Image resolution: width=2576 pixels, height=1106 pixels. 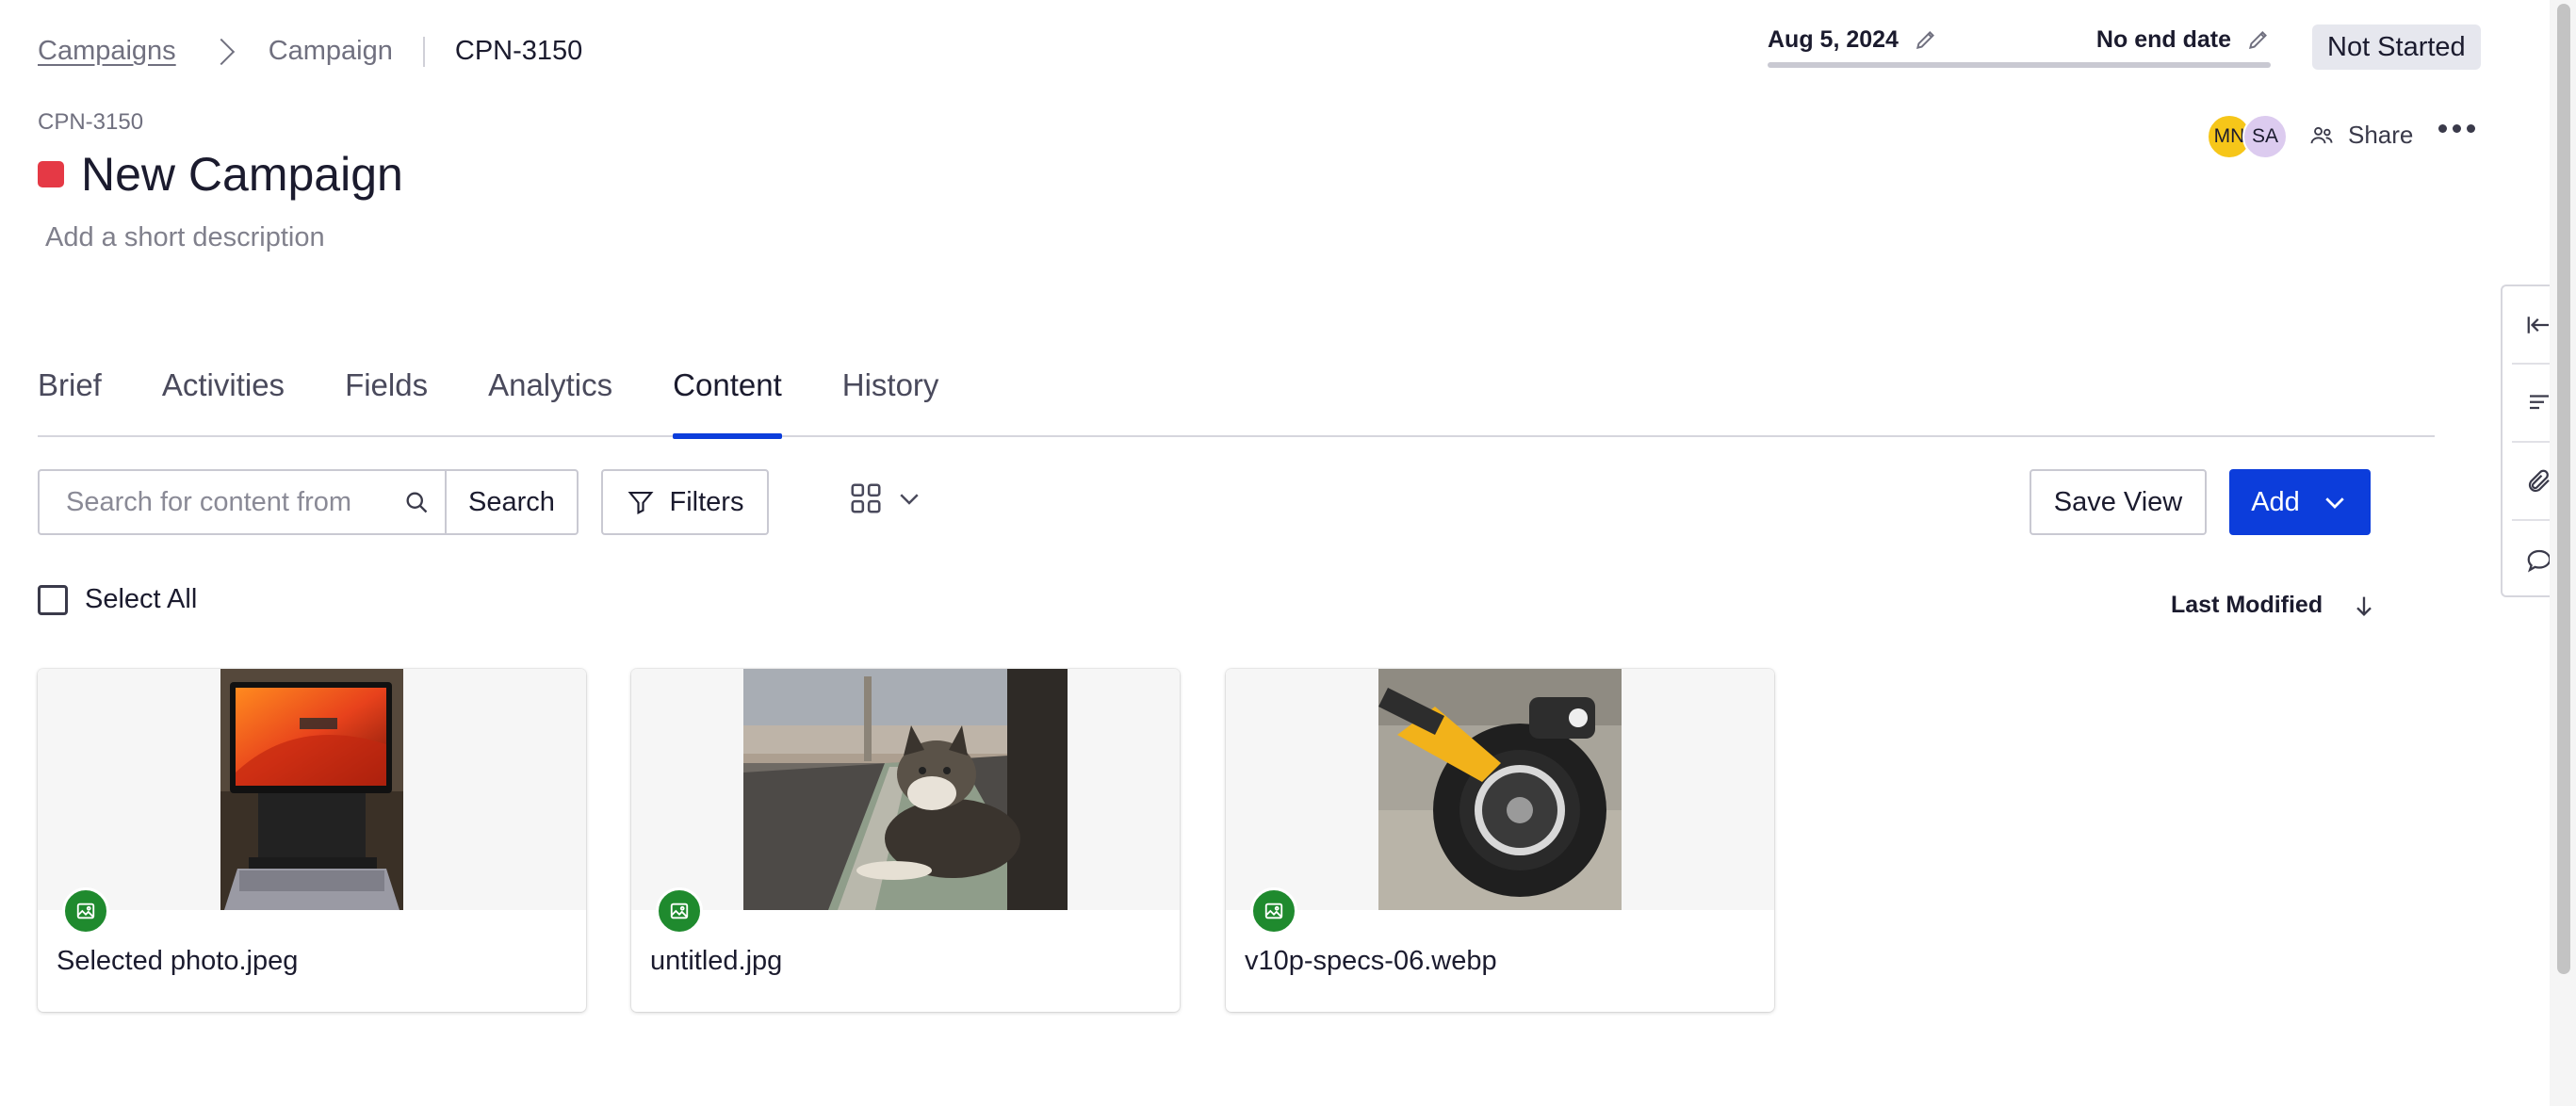 What do you see at coordinates (242, 174) in the screenshot?
I see `page-title: New Campaign` at bounding box center [242, 174].